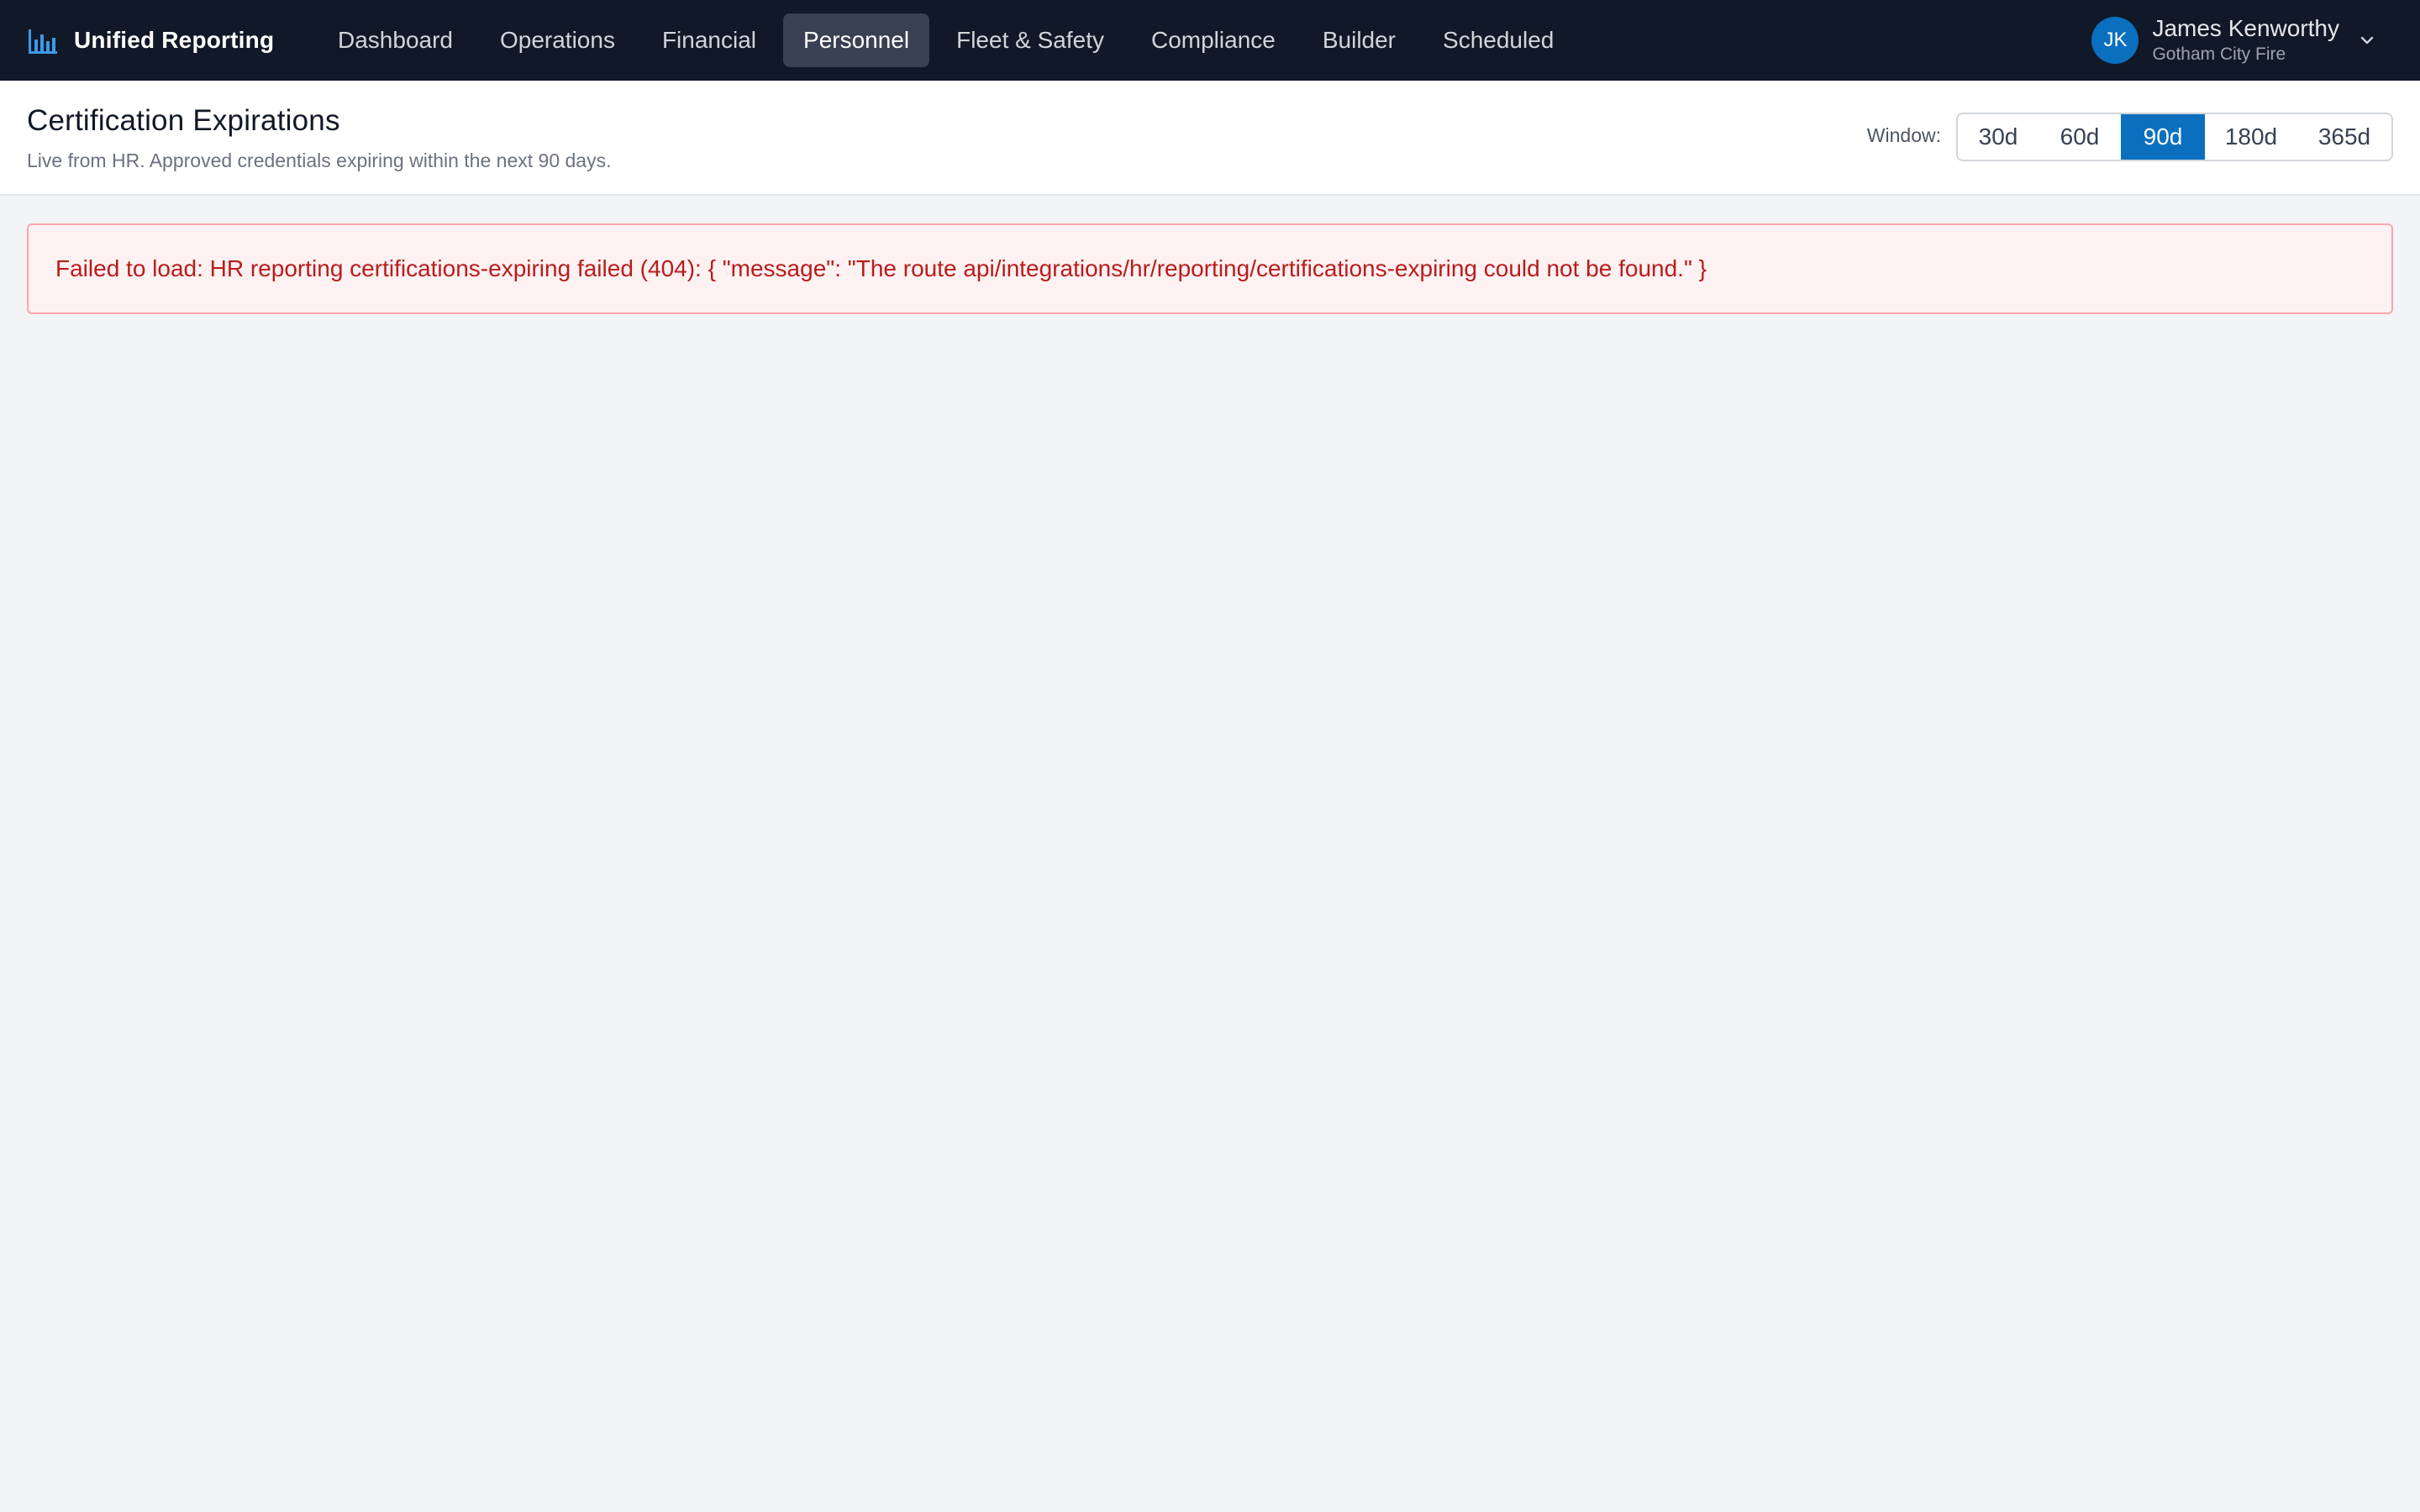 This screenshot has width=2420, height=1512. What do you see at coordinates (1213, 40) in the screenshot?
I see `nav-compliance: Compliance` at bounding box center [1213, 40].